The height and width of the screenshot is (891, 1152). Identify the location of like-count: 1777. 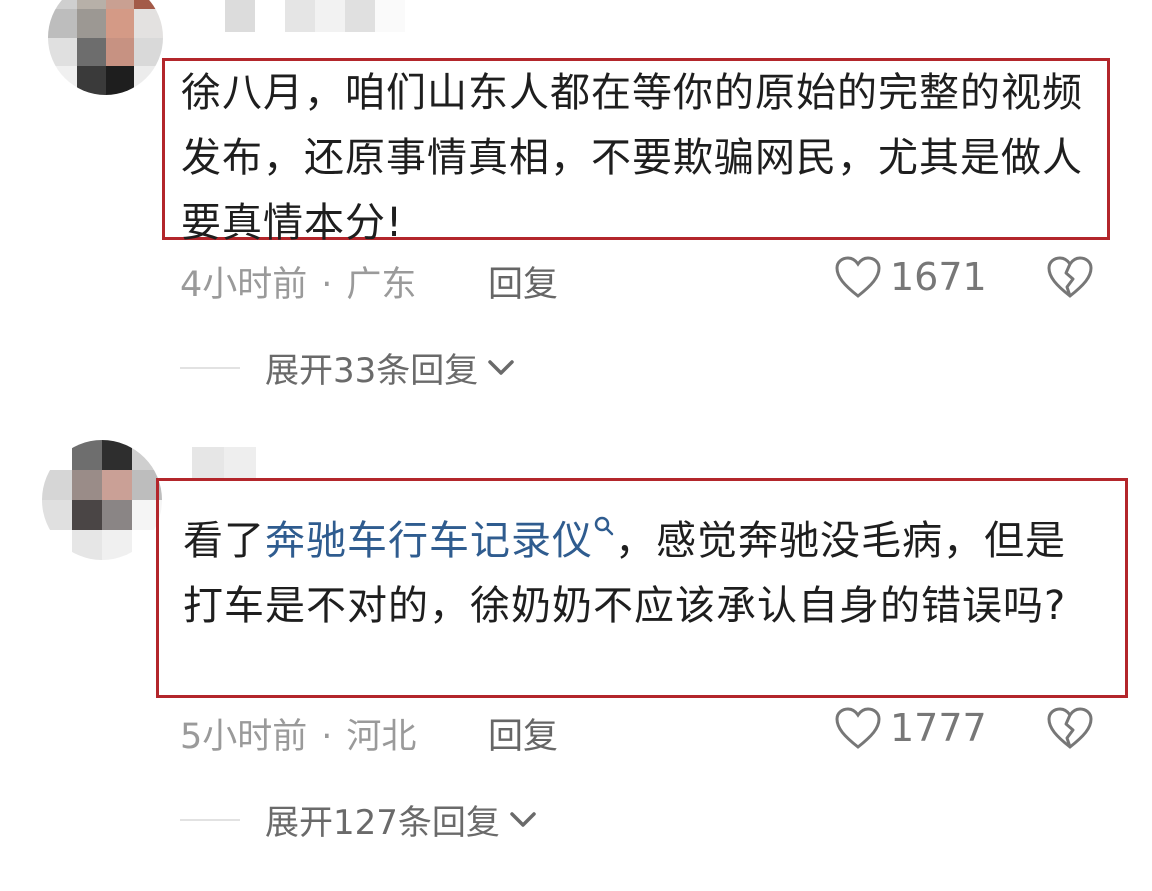
(938, 728).